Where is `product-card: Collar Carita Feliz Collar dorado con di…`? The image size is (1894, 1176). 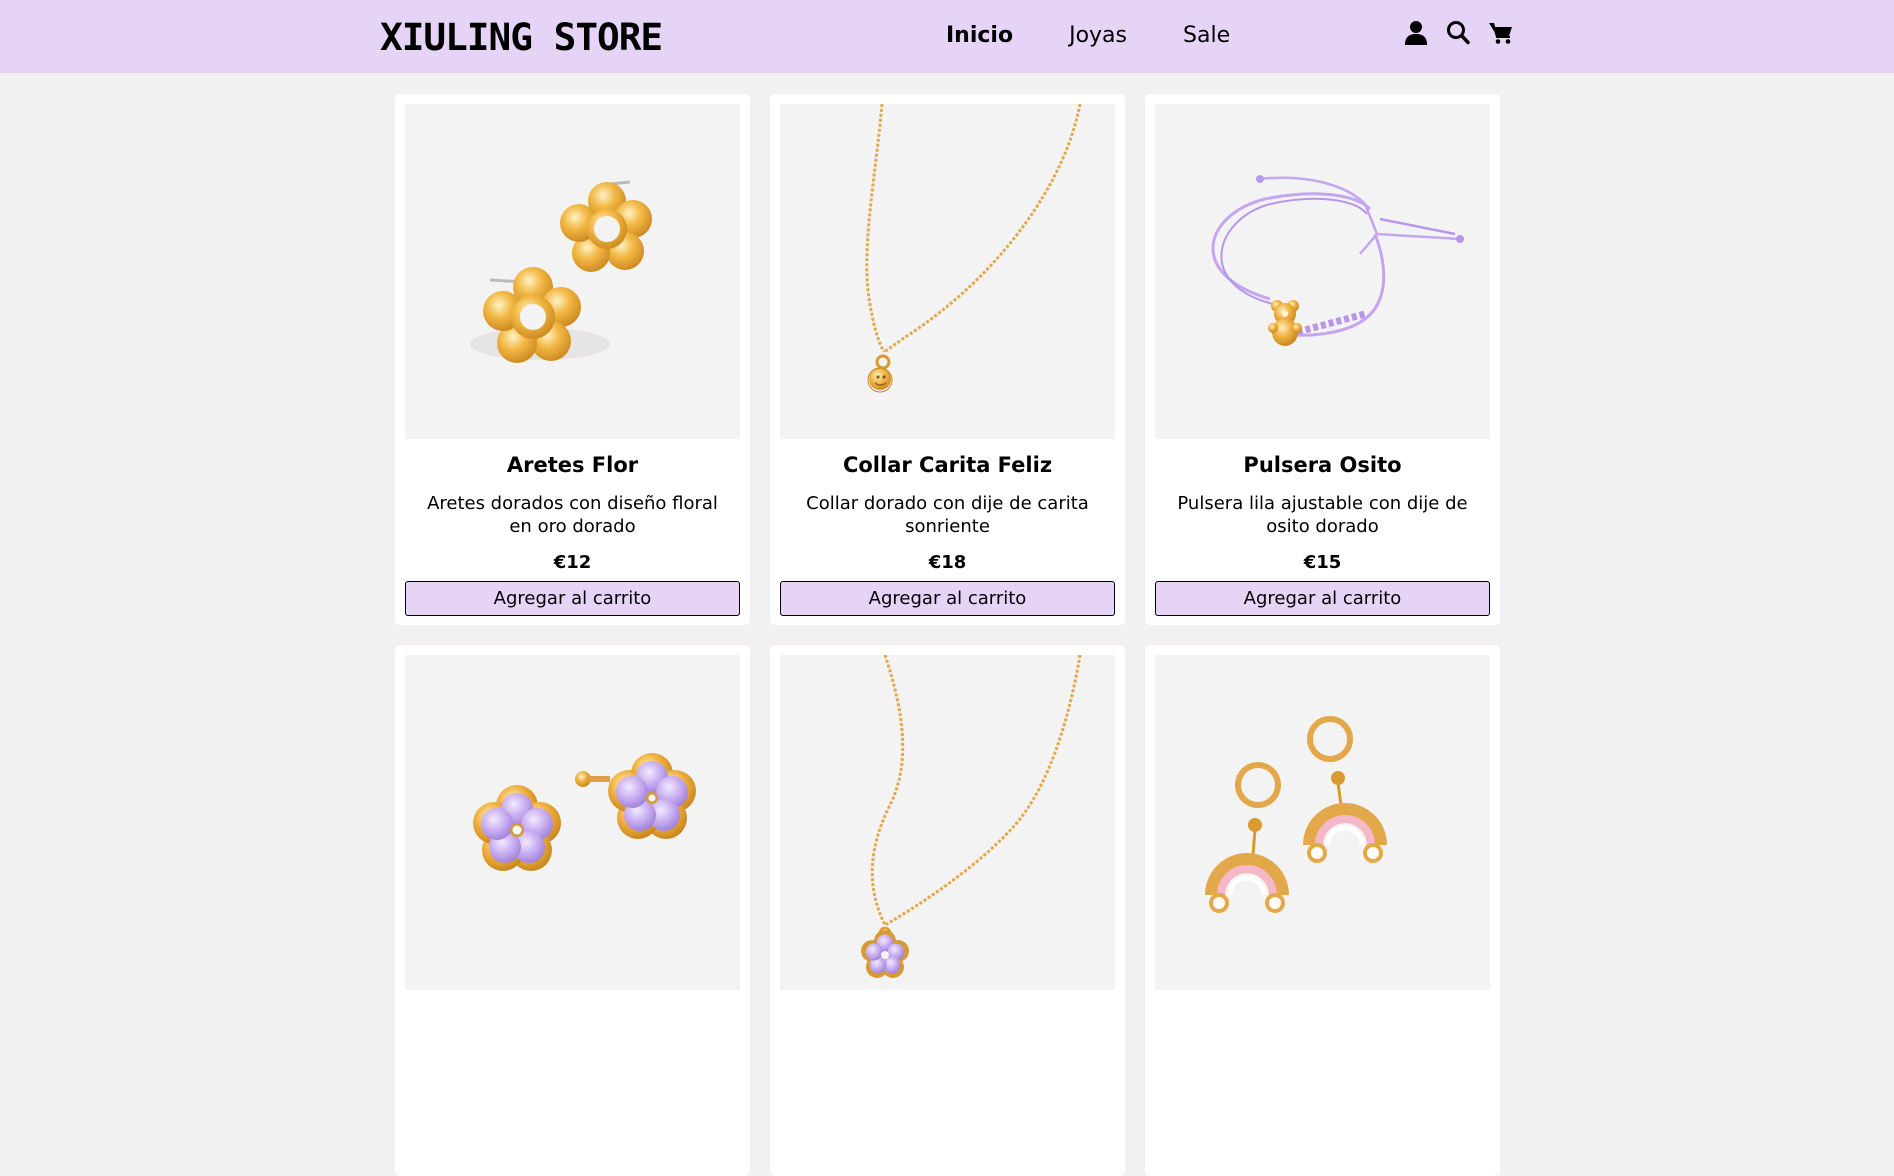 product-card: Collar Carita Feliz Collar dorado con di… is located at coordinates (947, 359).